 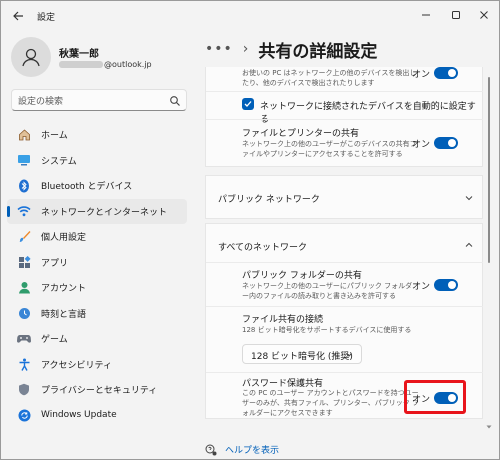 What do you see at coordinates (97, 338) in the screenshot?
I see `sidebar-item-gaming: ゲーム` at bounding box center [97, 338].